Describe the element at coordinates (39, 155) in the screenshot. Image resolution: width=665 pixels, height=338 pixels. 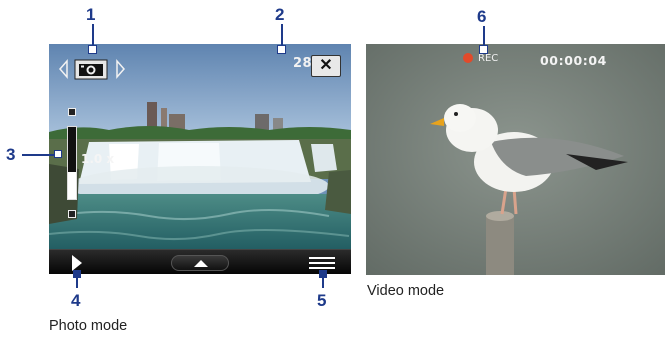
I see `callout-3-line` at that location.